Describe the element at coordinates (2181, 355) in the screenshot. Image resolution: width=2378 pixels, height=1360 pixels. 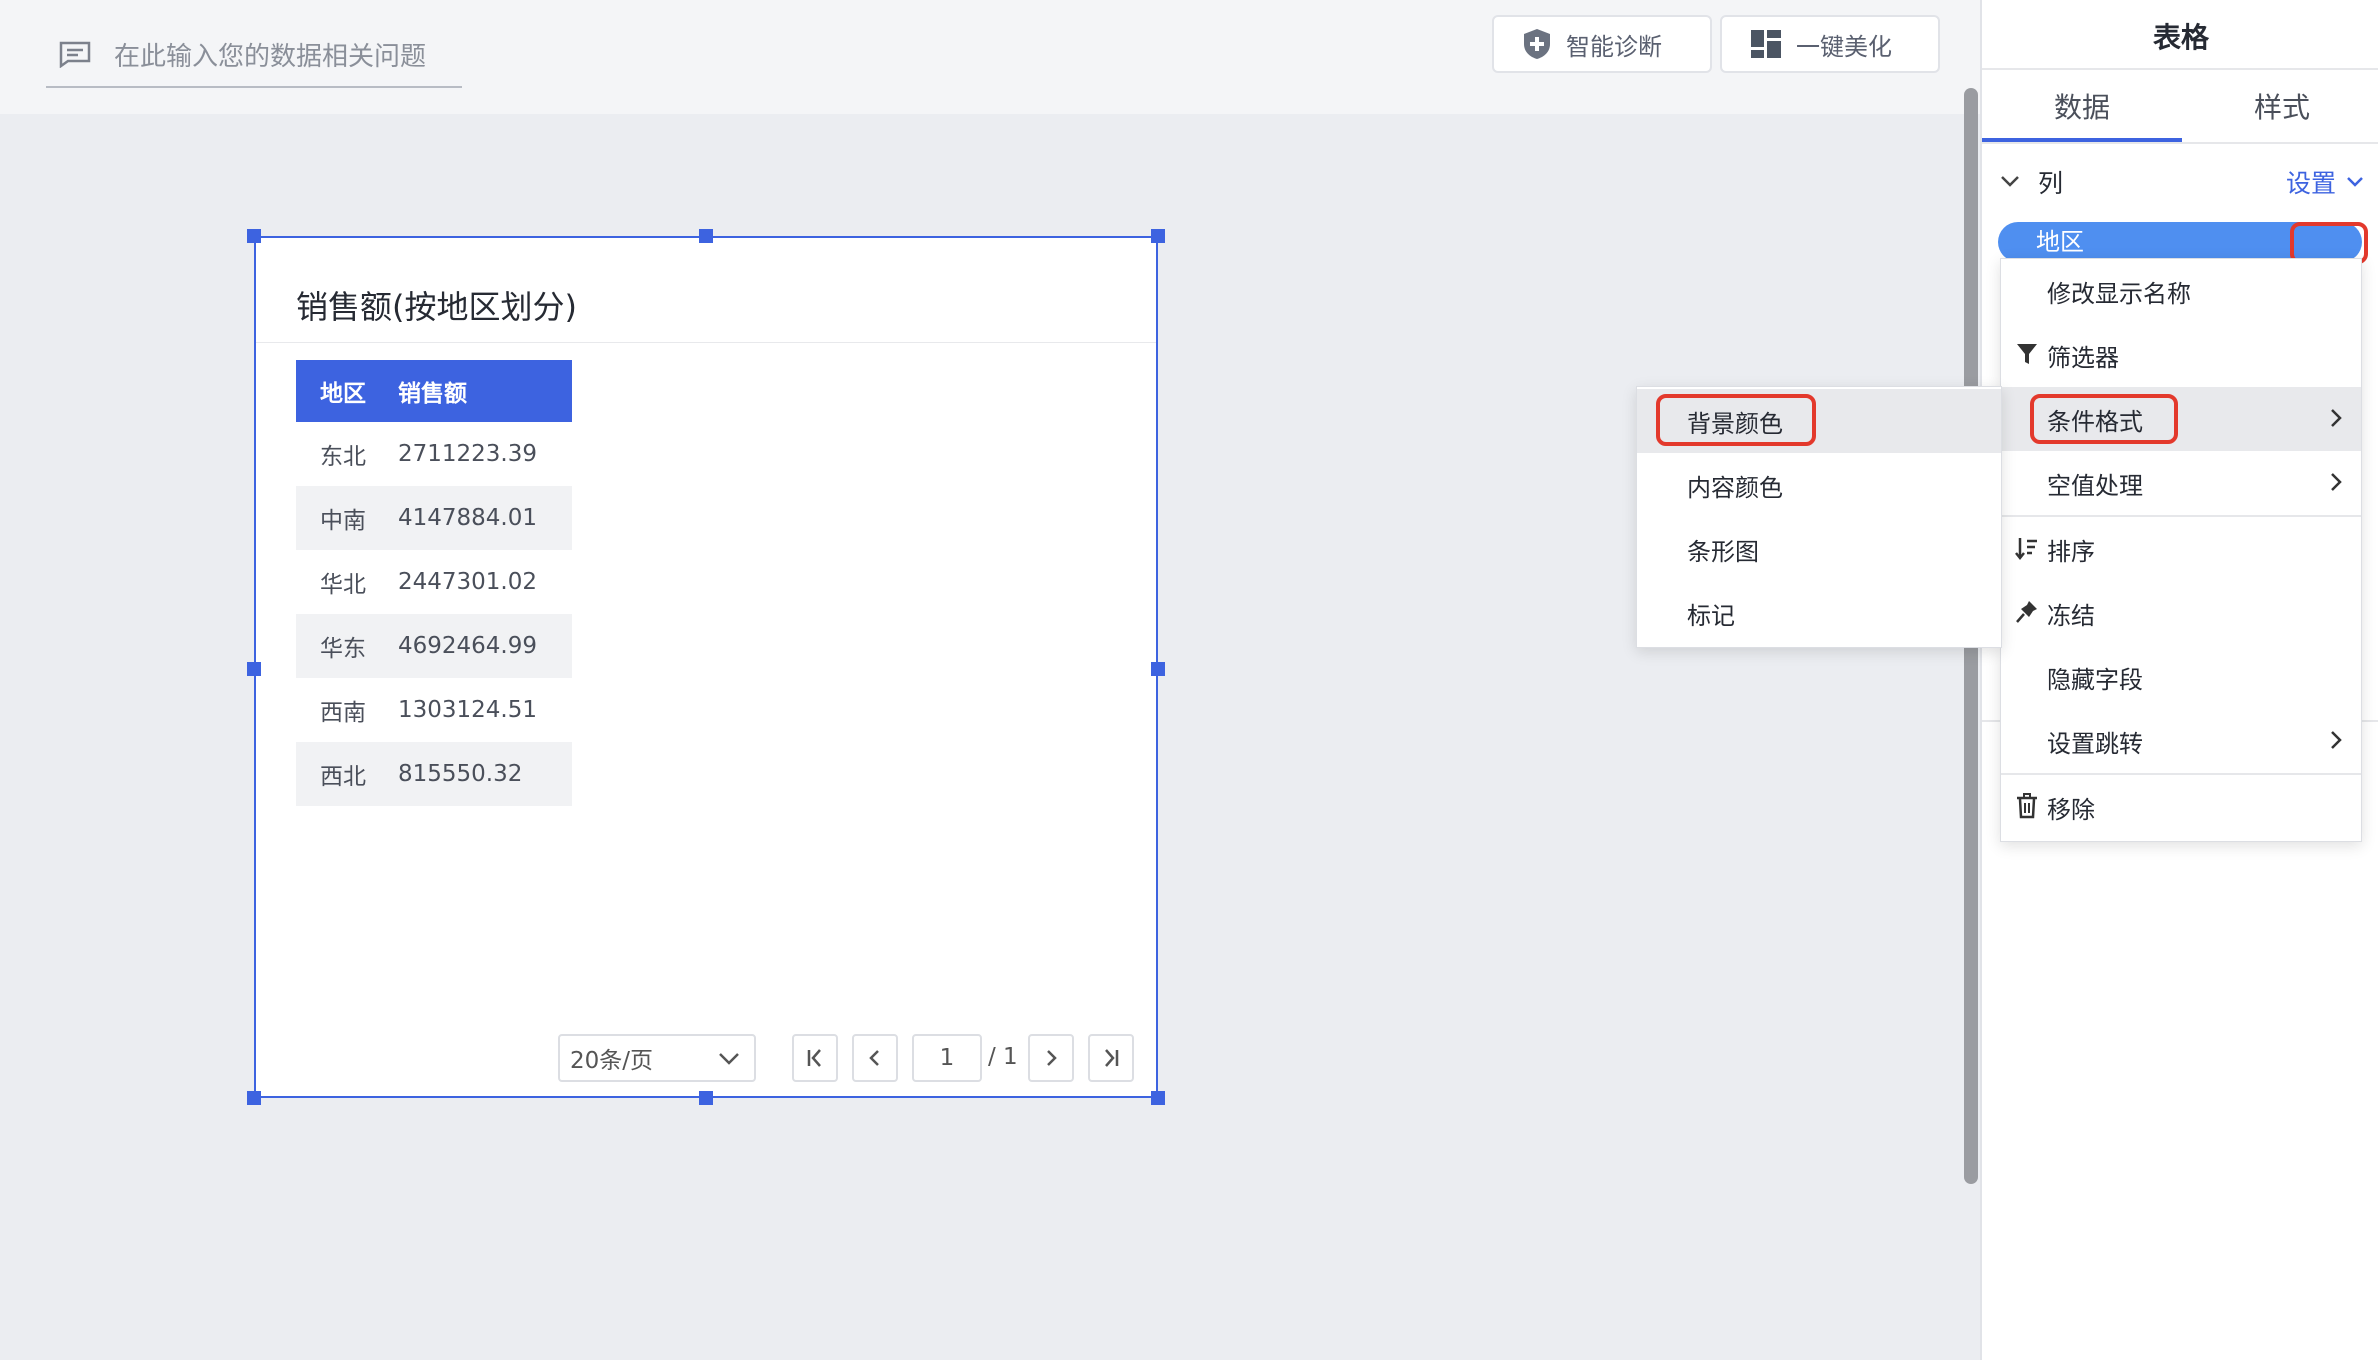
I see `menu-item-filter: 筛选器` at that location.